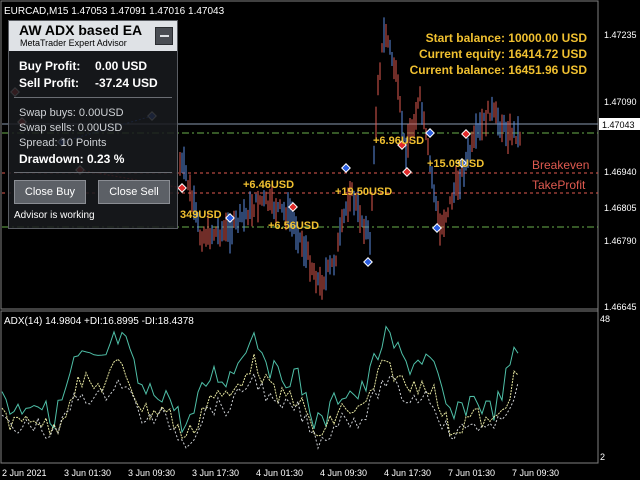 The width and height of the screenshot is (640, 480). What do you see at coordinates (602, 457) in the screenshot?
I see `indicator-scale-min: 2` at bounding box center [602, 457].